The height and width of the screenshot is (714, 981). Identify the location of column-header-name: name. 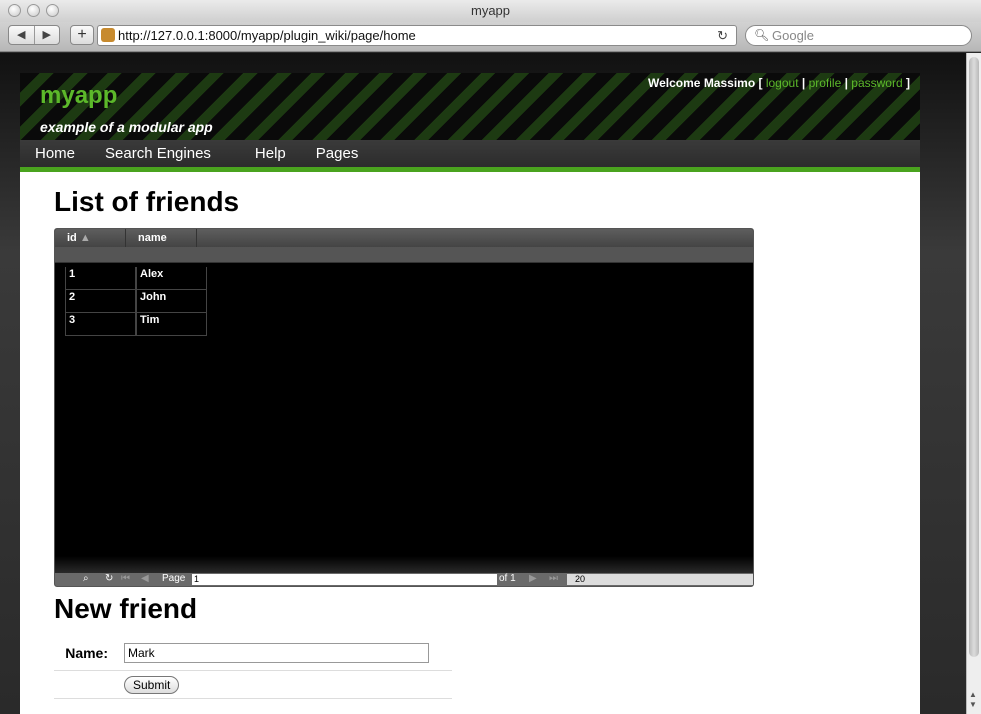
(161, 238).